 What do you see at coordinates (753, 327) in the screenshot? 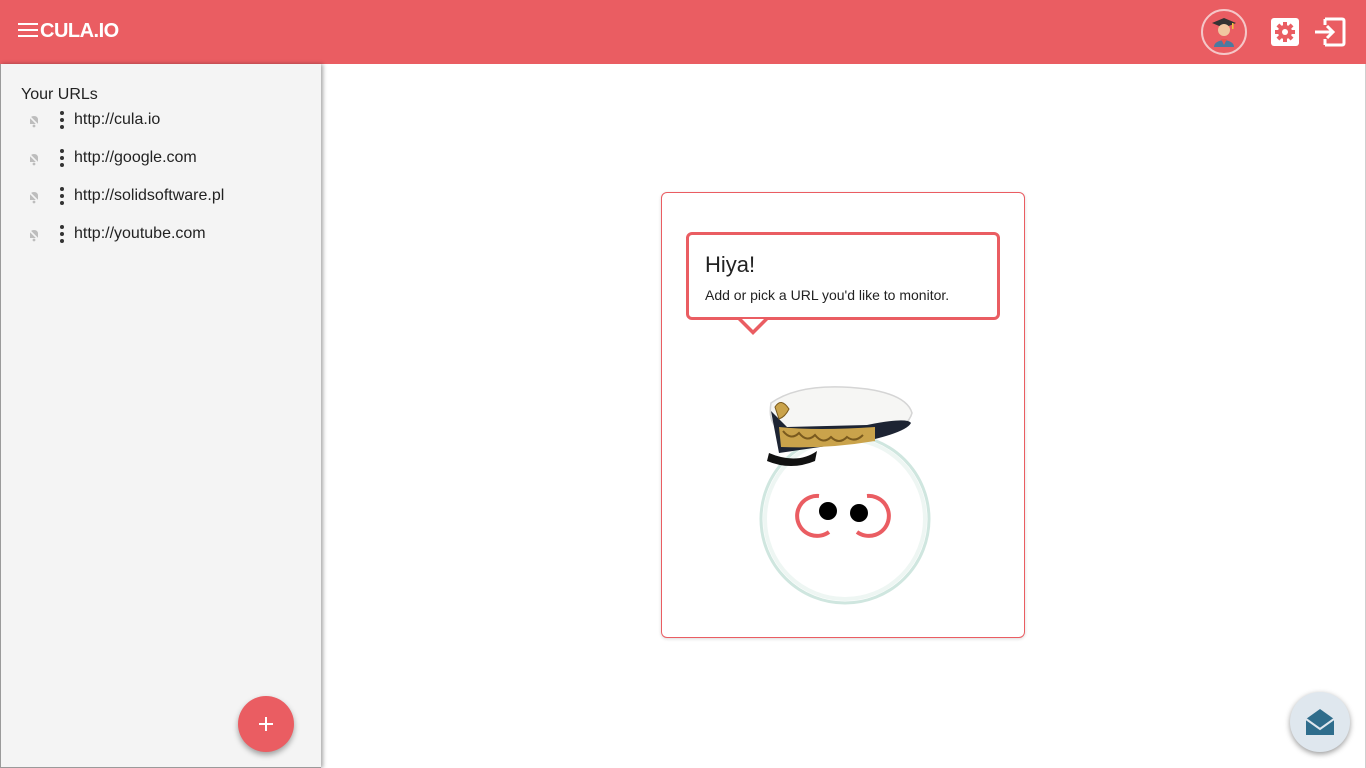
I see `speech-bubble-tail` at bounding box center [753, 327].